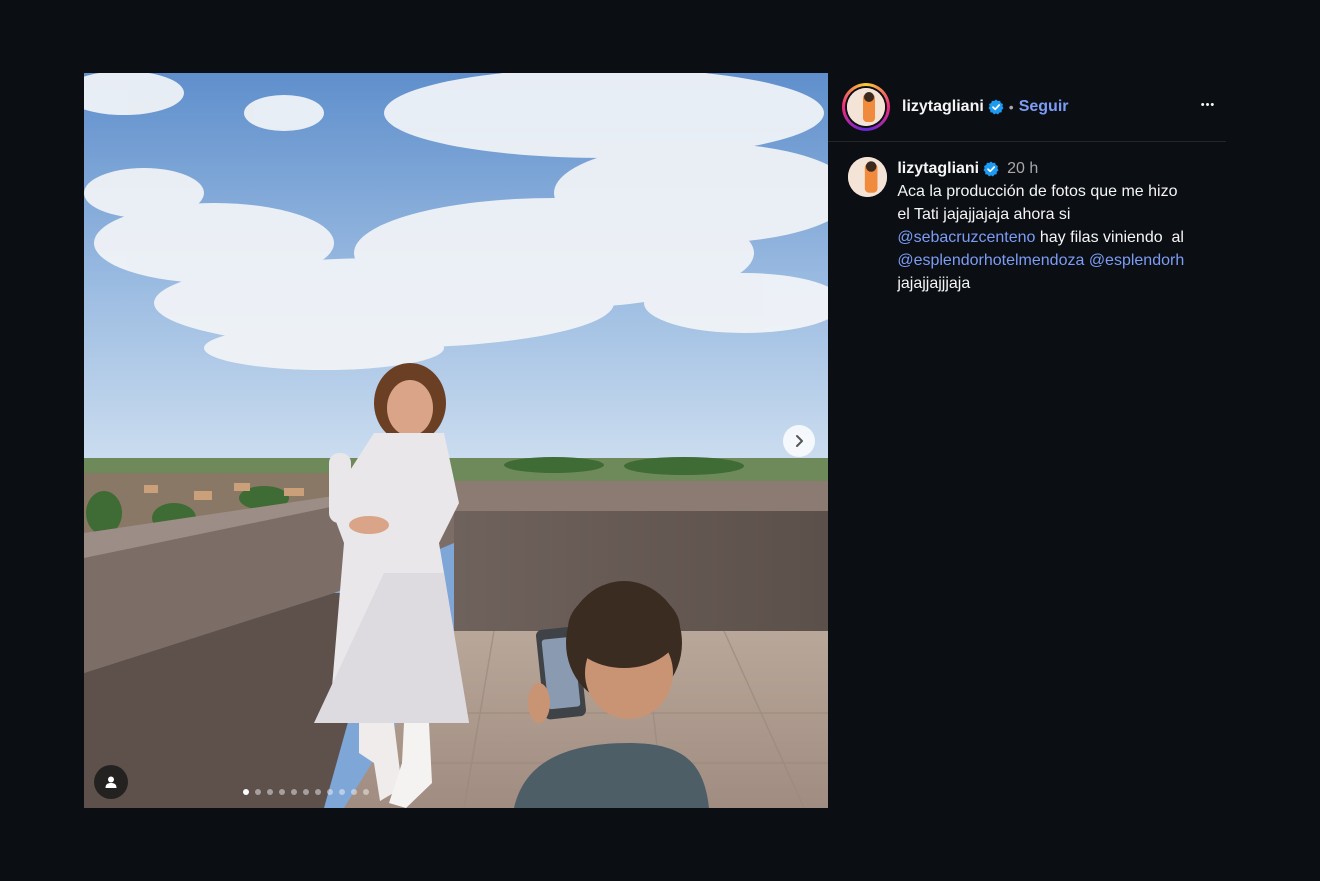 The image size is (1320, 881). What do you see at coordinates (111, 782) in the screenshot?
I see `user-tag-icon` at bounding box center [111, 782].